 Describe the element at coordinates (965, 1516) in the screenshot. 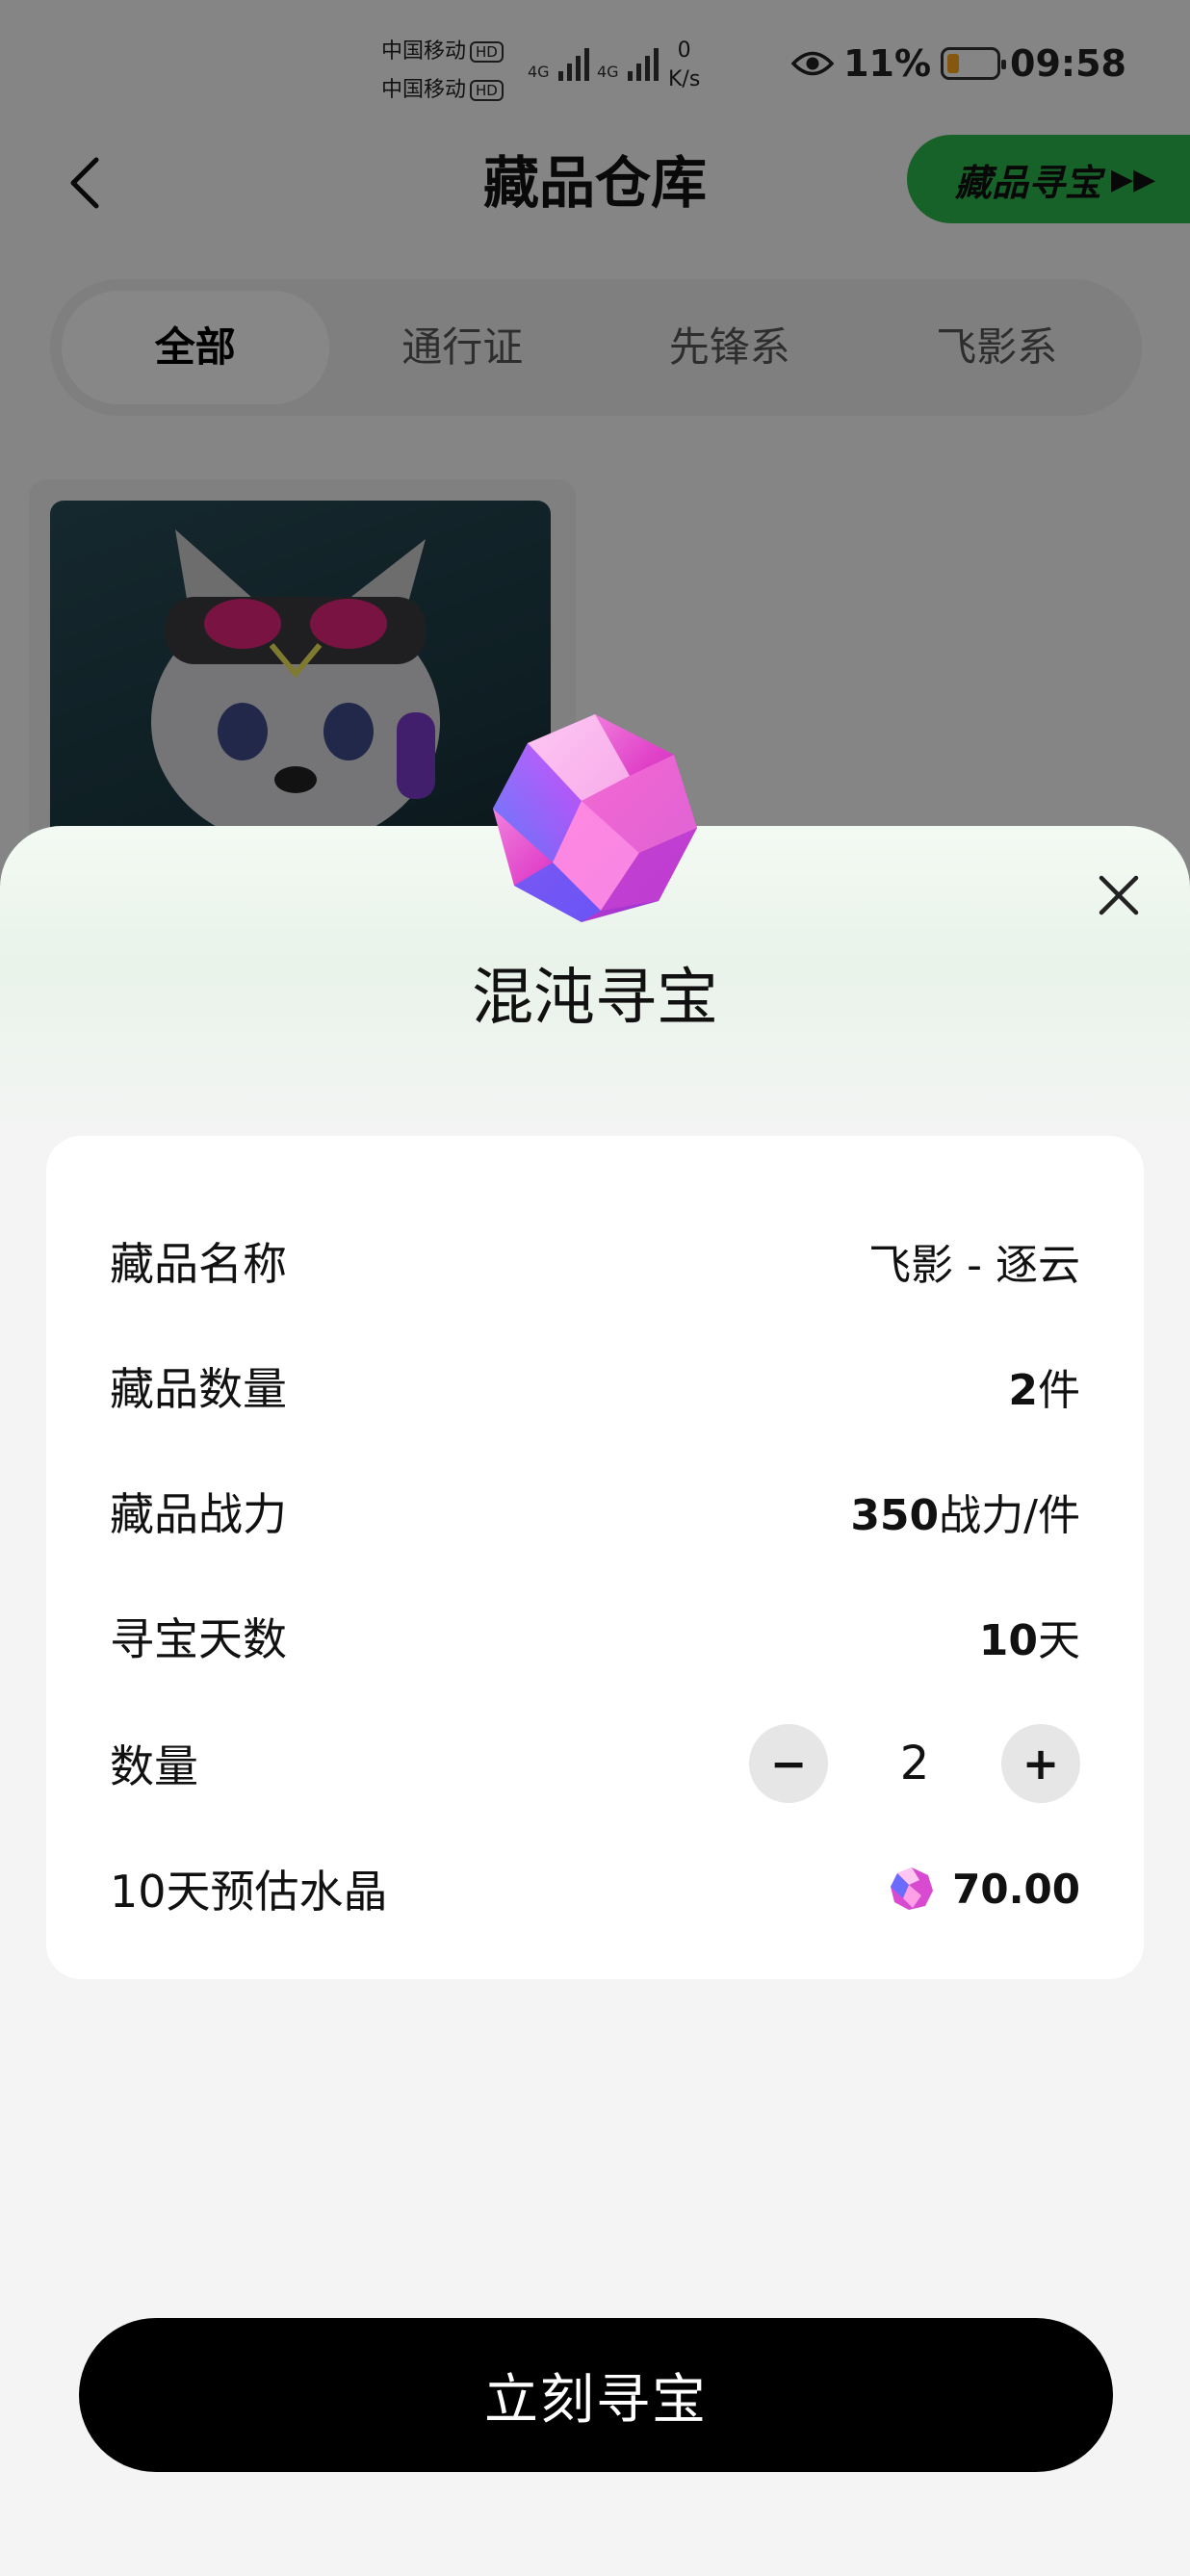

I see `collectible-power-value: 350战力/件` at that location.